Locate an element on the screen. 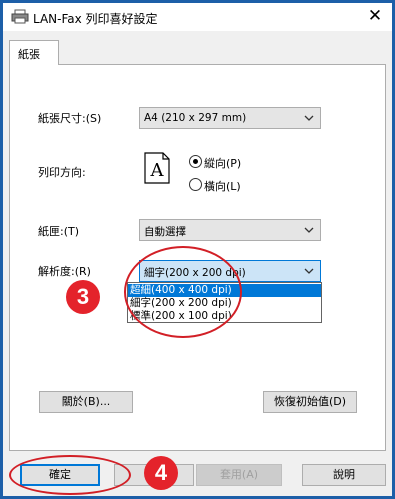 The height and width of the screenshot is (499, 395). close-icon: ✕ is located at coordinates (375, 16).